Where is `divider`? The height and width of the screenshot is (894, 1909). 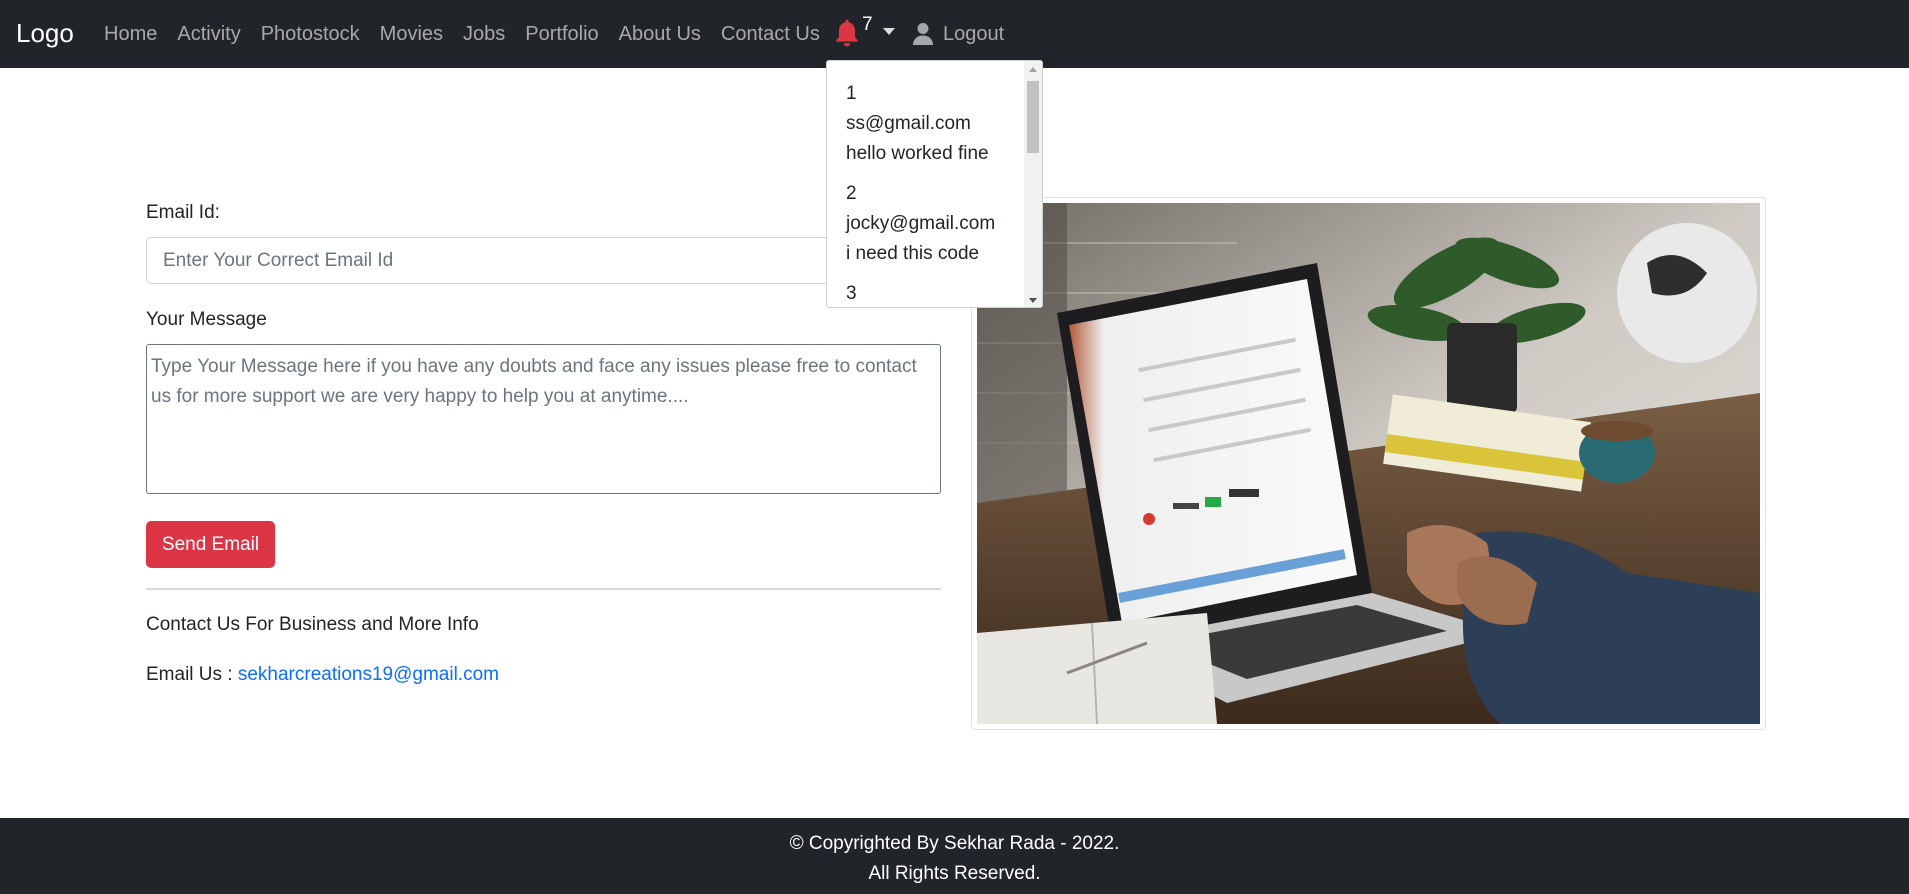
divider is located at coordinates (543, 589).